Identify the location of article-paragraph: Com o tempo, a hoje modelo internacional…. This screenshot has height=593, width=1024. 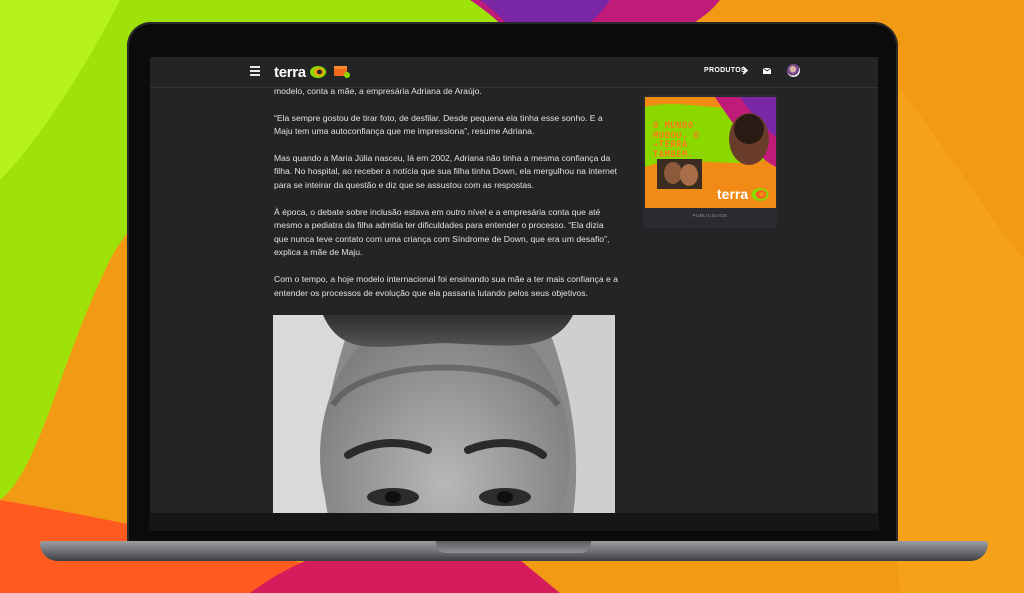
(446, 285).